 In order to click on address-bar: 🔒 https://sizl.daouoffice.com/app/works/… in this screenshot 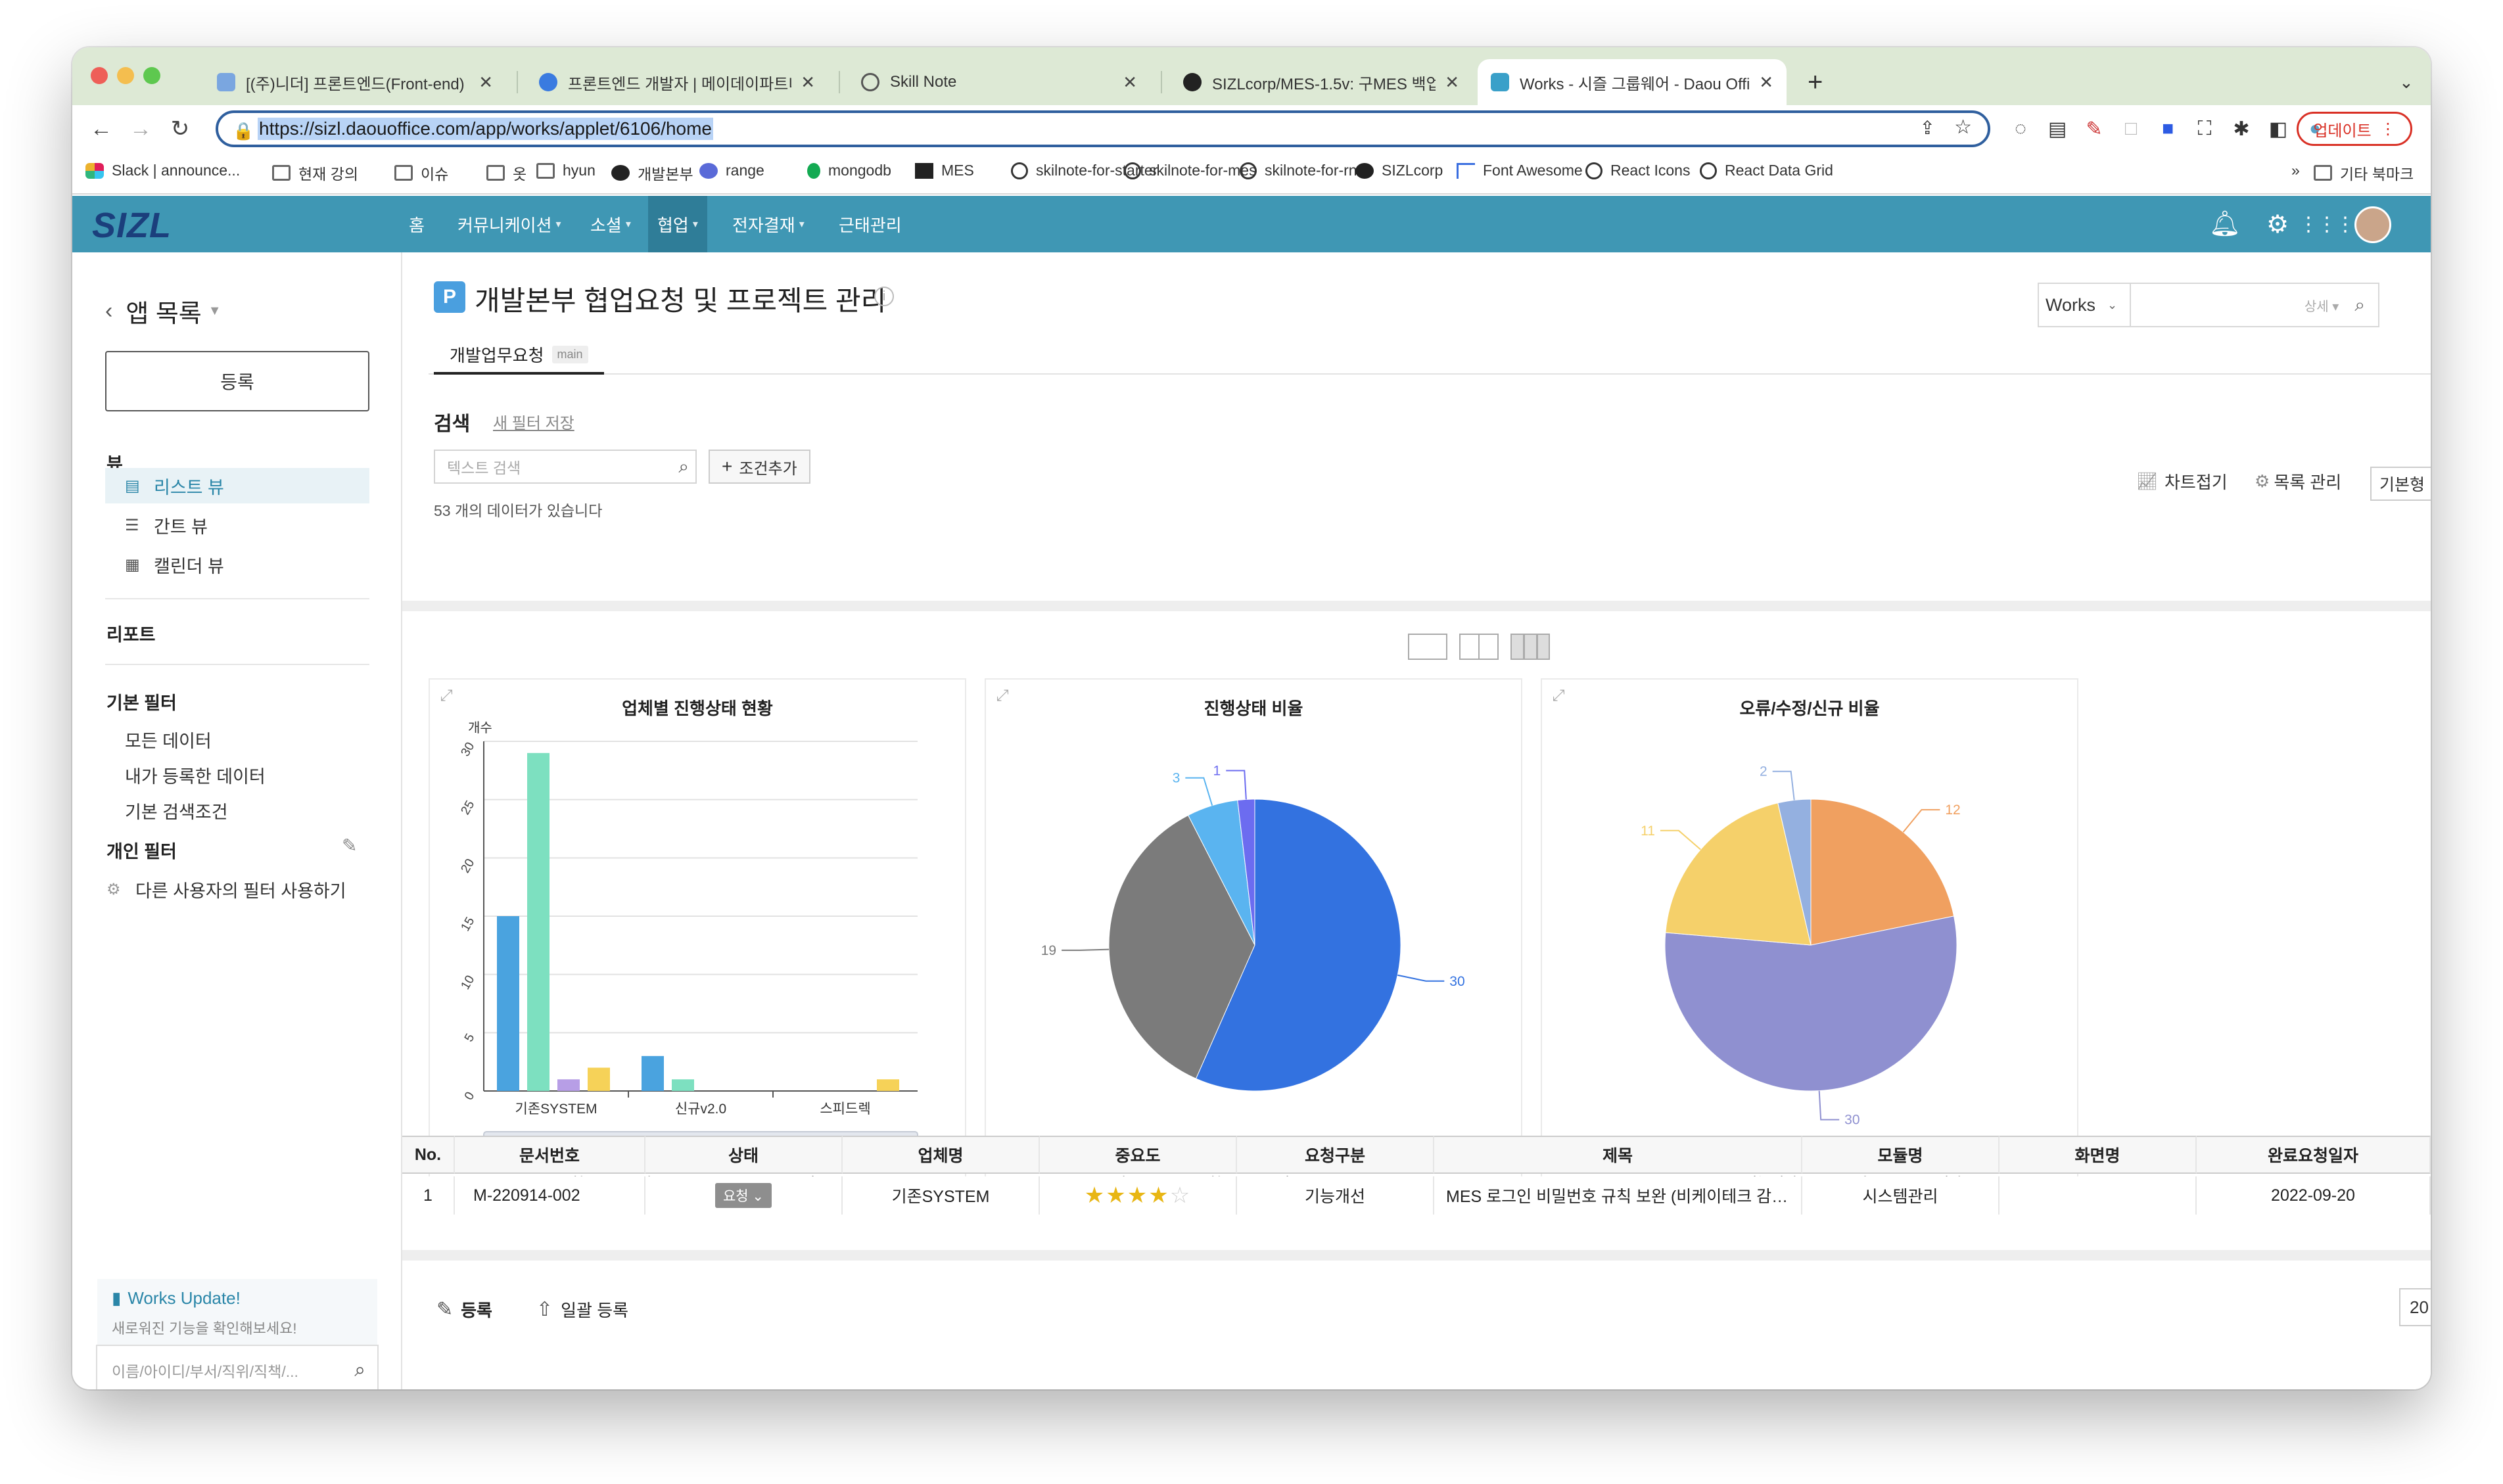, I will do `click(1103, 128)`.